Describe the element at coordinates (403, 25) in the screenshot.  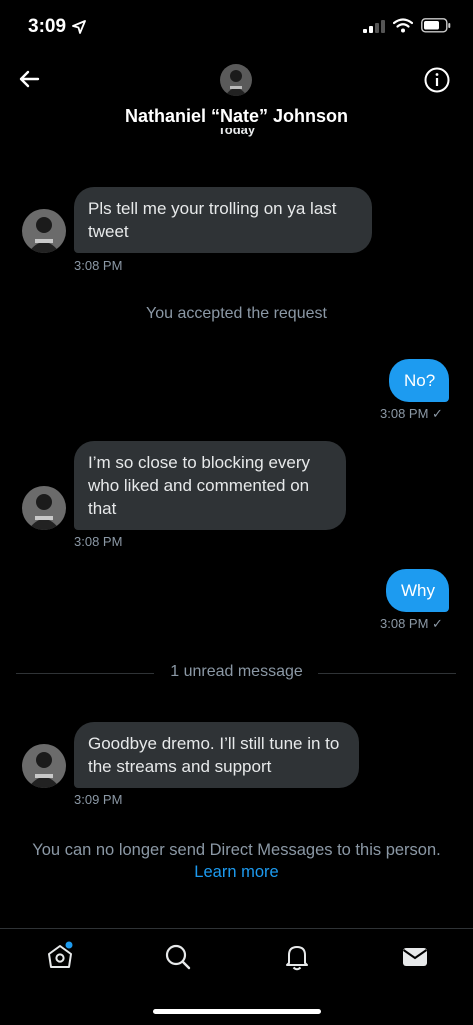
I see `wifi-icon` at that location.